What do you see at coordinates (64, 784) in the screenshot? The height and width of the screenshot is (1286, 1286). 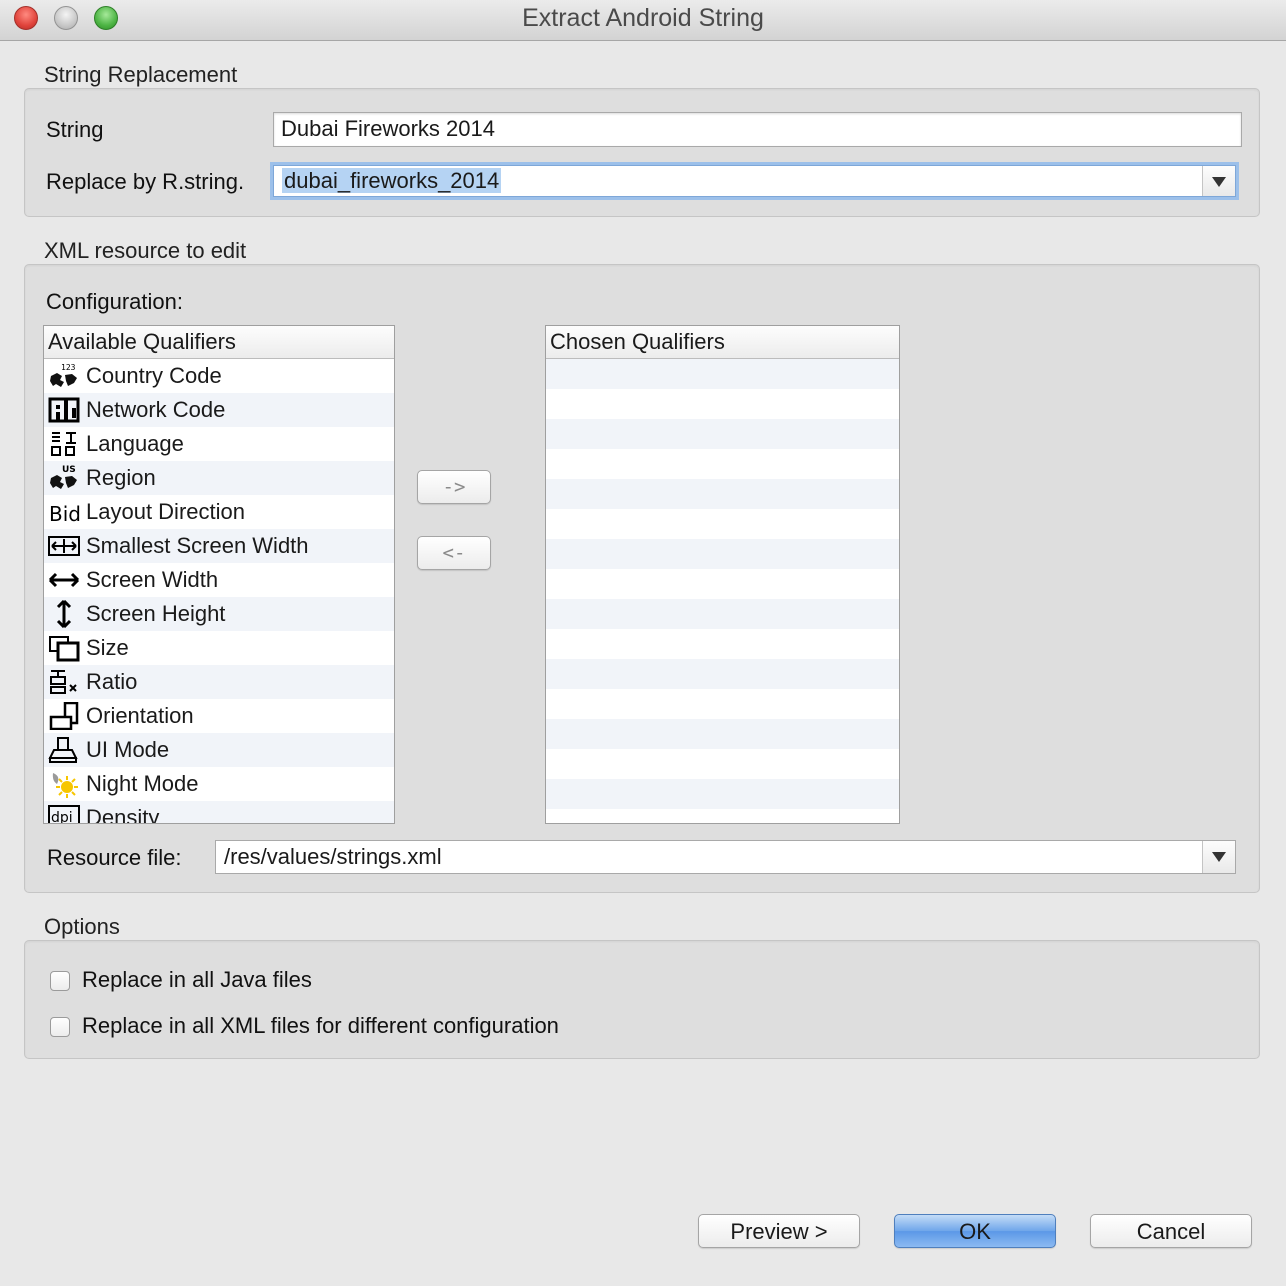 I see `night-mode-icon` at bounding box center [64, 784].